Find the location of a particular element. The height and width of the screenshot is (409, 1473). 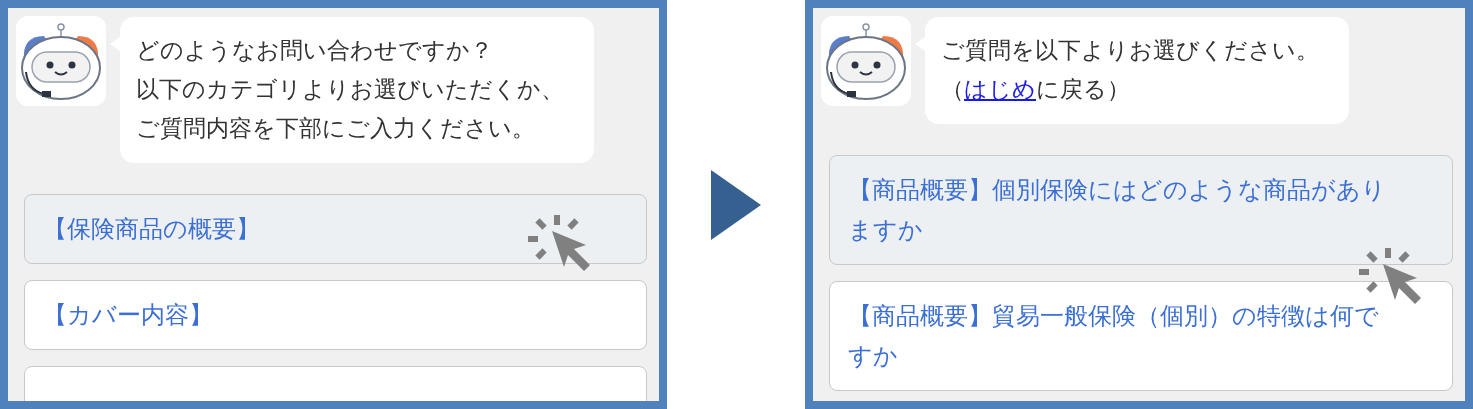

option-button: 【カバー内容】 is located at coordinates (335, 315).